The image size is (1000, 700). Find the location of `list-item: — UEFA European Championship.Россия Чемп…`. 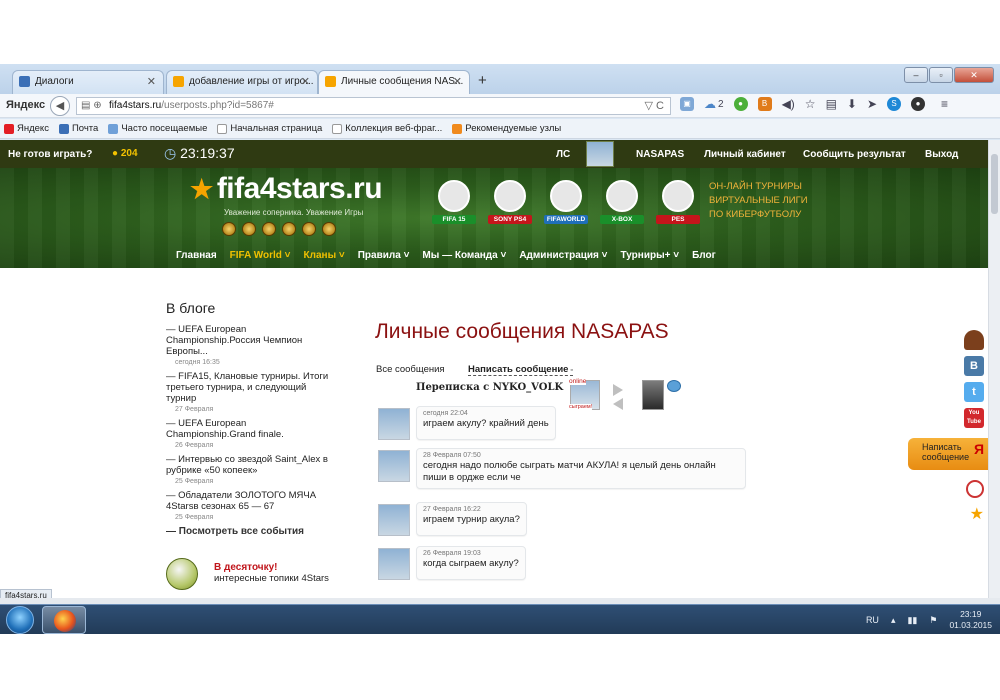

list-item: — UEFA European Championship.Россия Чемп… is located at coordinates (251, 346).